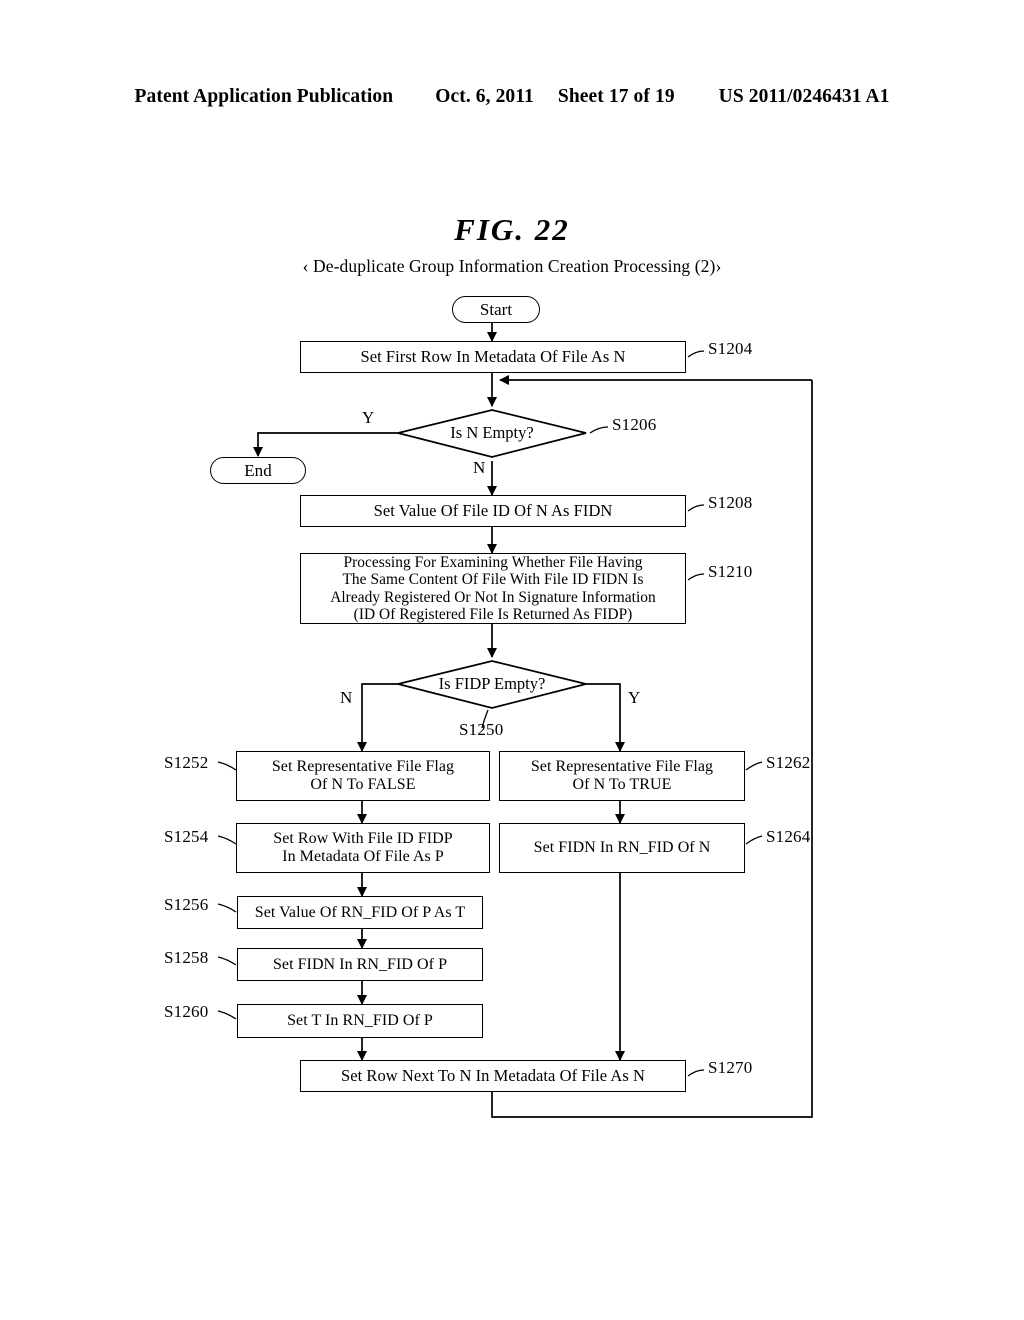  I want to click on node-s1206-label-wrap: Is N Empty?, so click(492, 433).